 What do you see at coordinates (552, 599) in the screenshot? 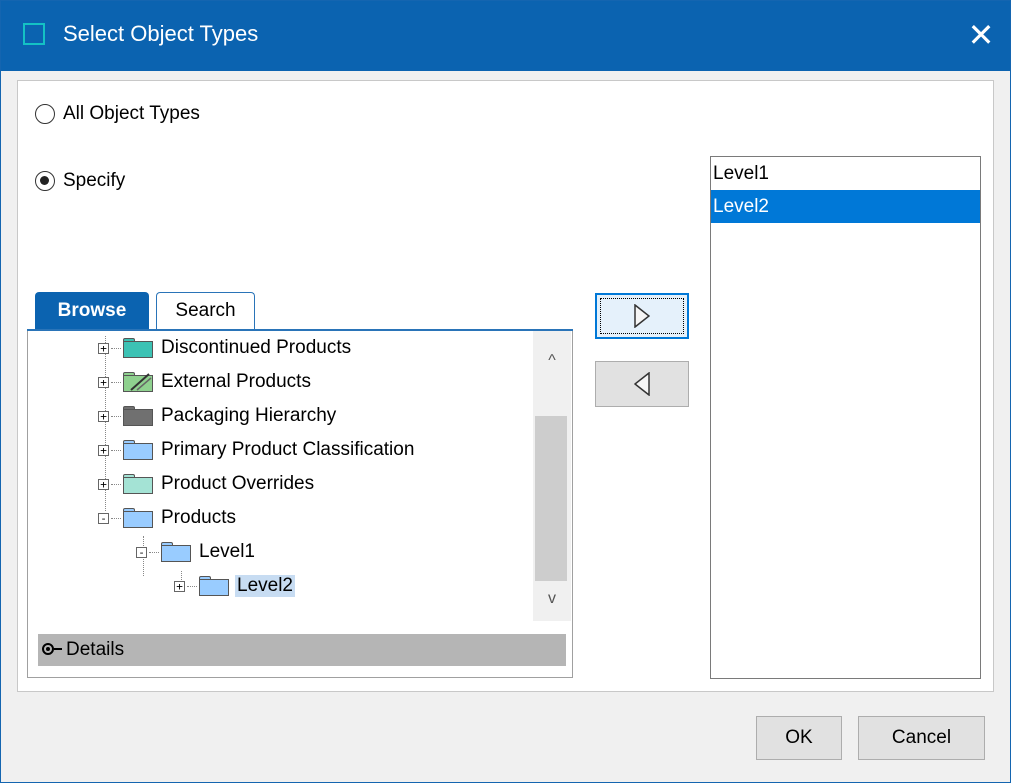
I see `scroll-down-icon: v` at bounding box center [552, 599].